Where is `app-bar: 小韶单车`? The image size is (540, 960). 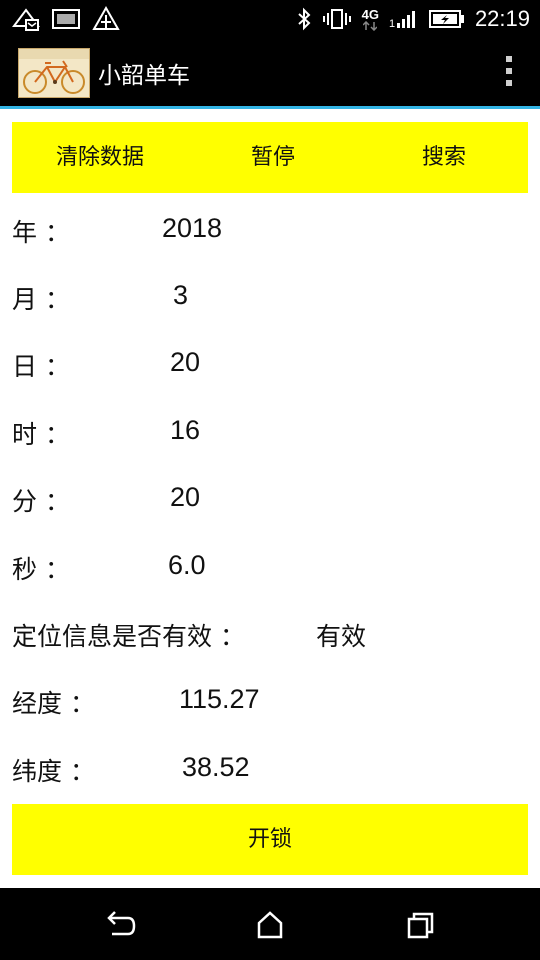
app-bar: 小韶单车 is located at coordinates (270, 72).